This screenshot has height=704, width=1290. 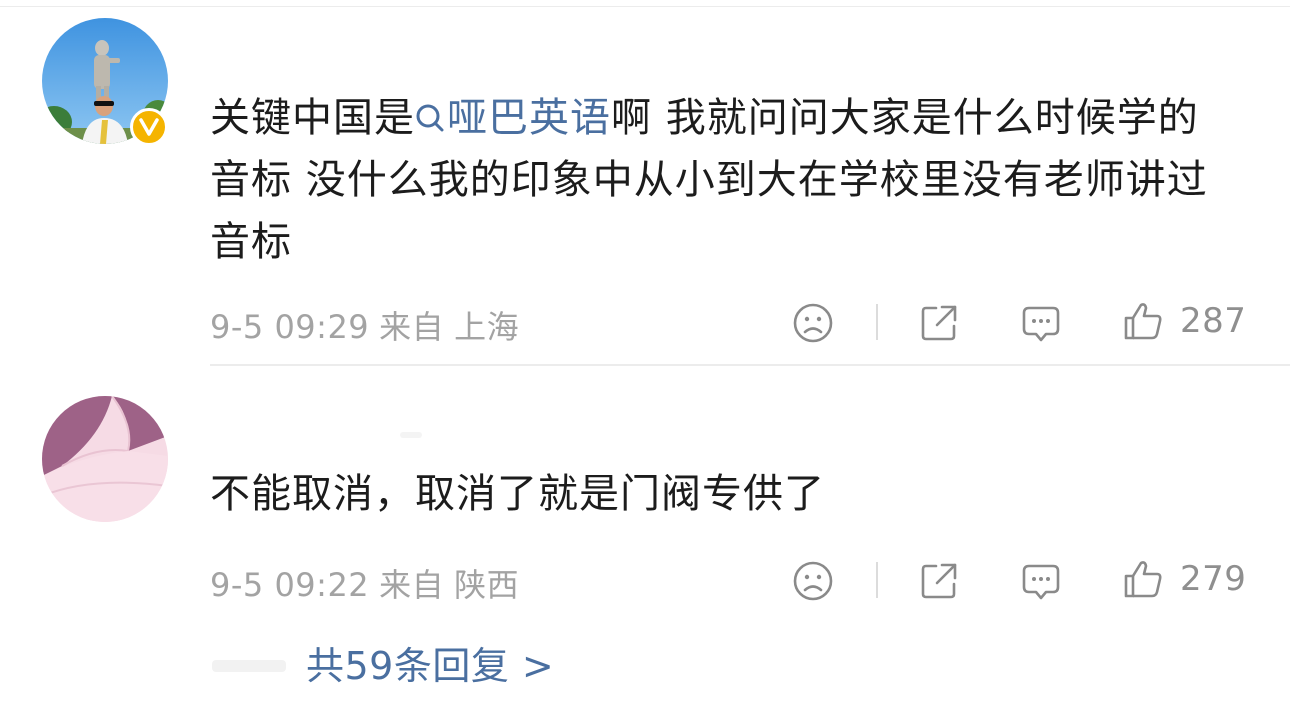 I want to click on thumbs-up-icon, so click(x=1143, y=579).